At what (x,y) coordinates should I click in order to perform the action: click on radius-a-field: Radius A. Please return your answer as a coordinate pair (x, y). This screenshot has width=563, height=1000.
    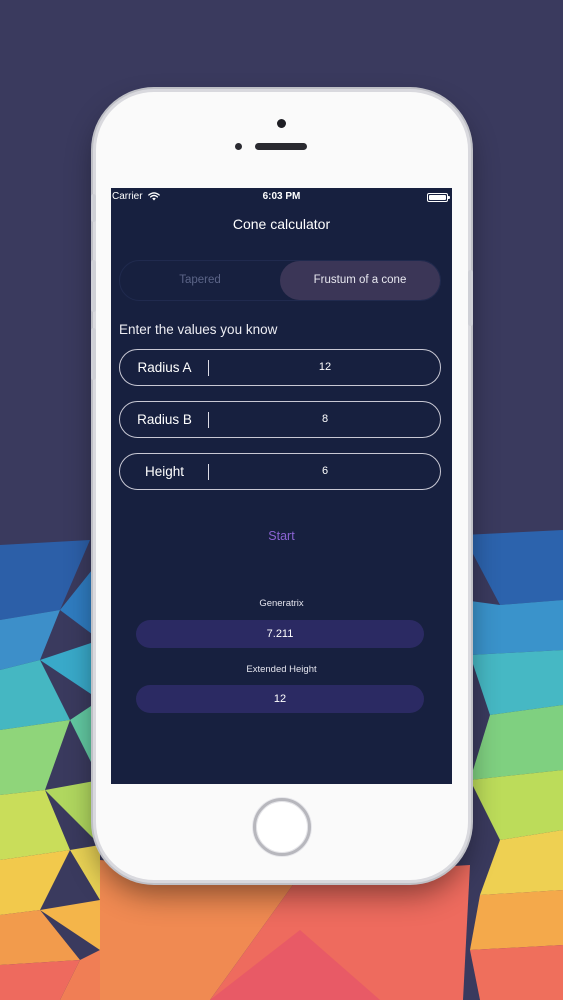
    Looking at the image, I should click on (280, 367).